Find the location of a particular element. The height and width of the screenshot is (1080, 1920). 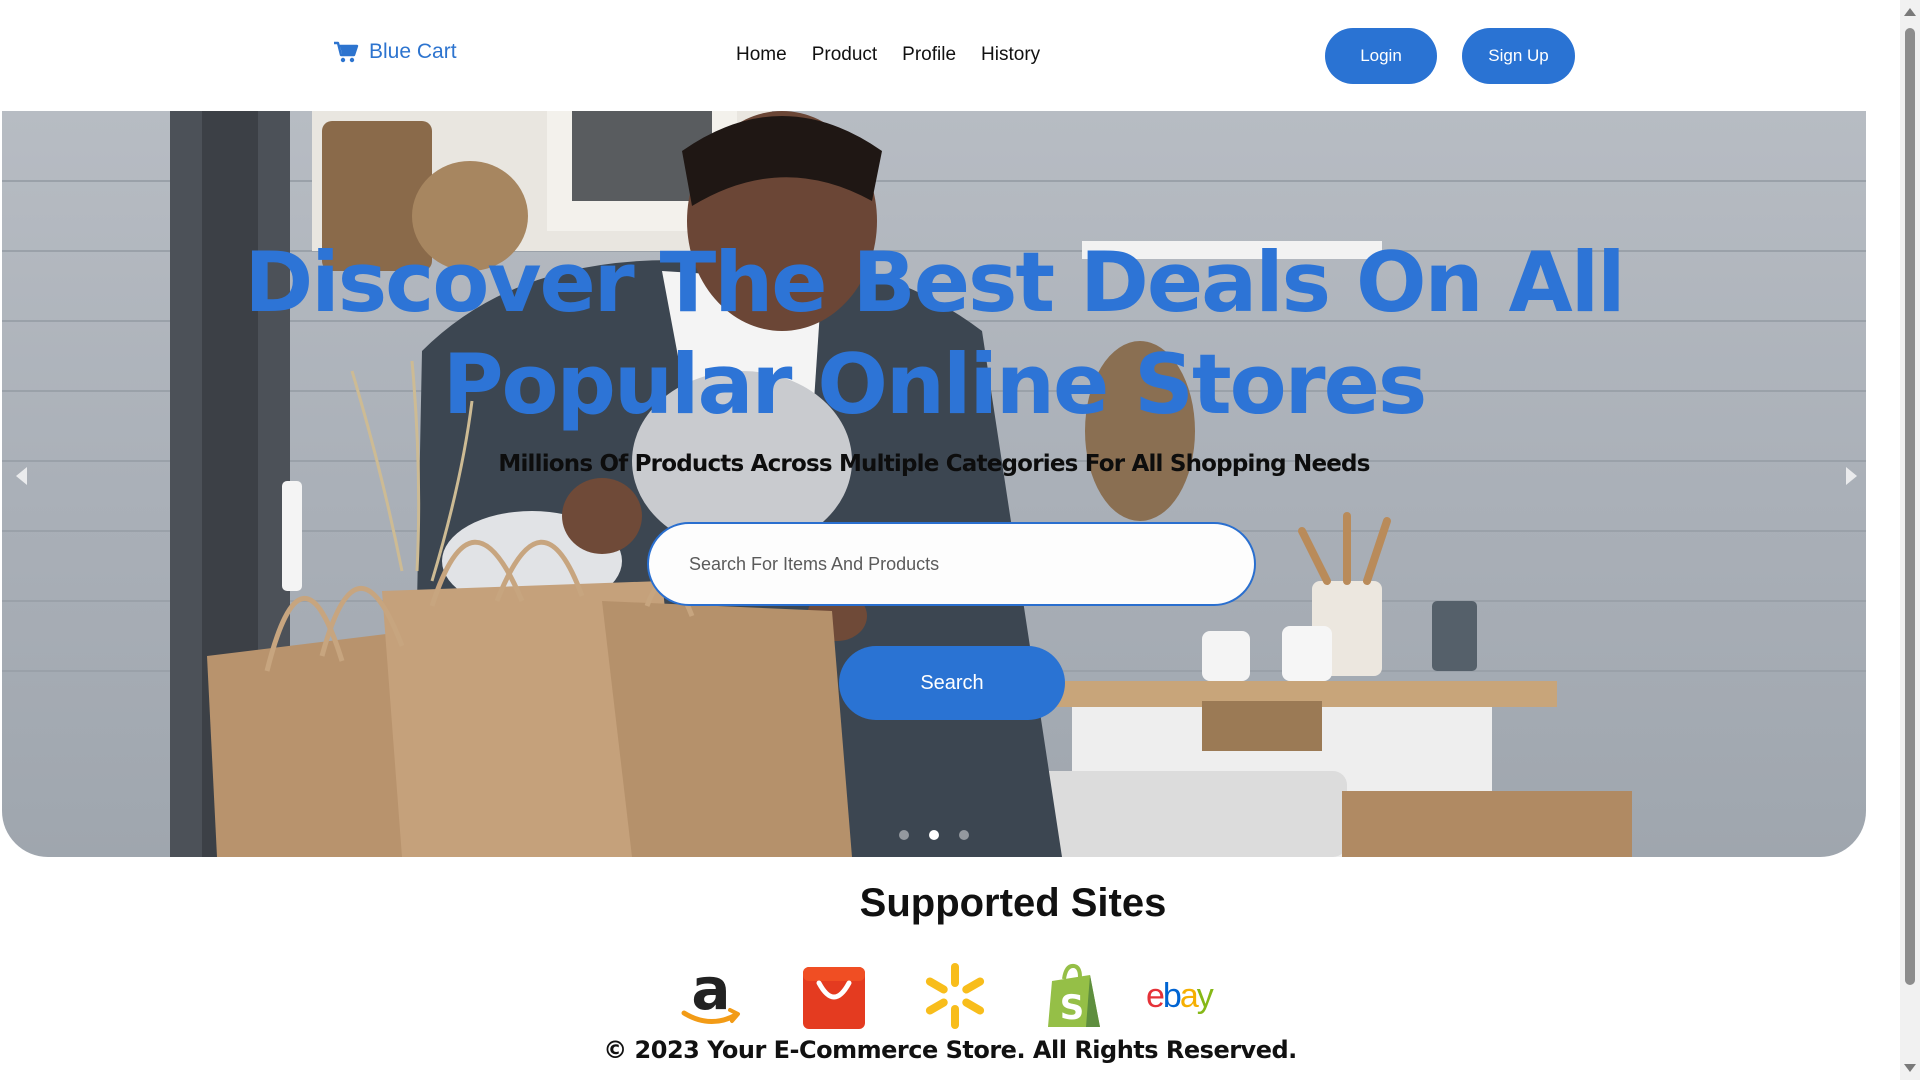

shopify-logo-icon: S is located at coordinates (1075, 996).